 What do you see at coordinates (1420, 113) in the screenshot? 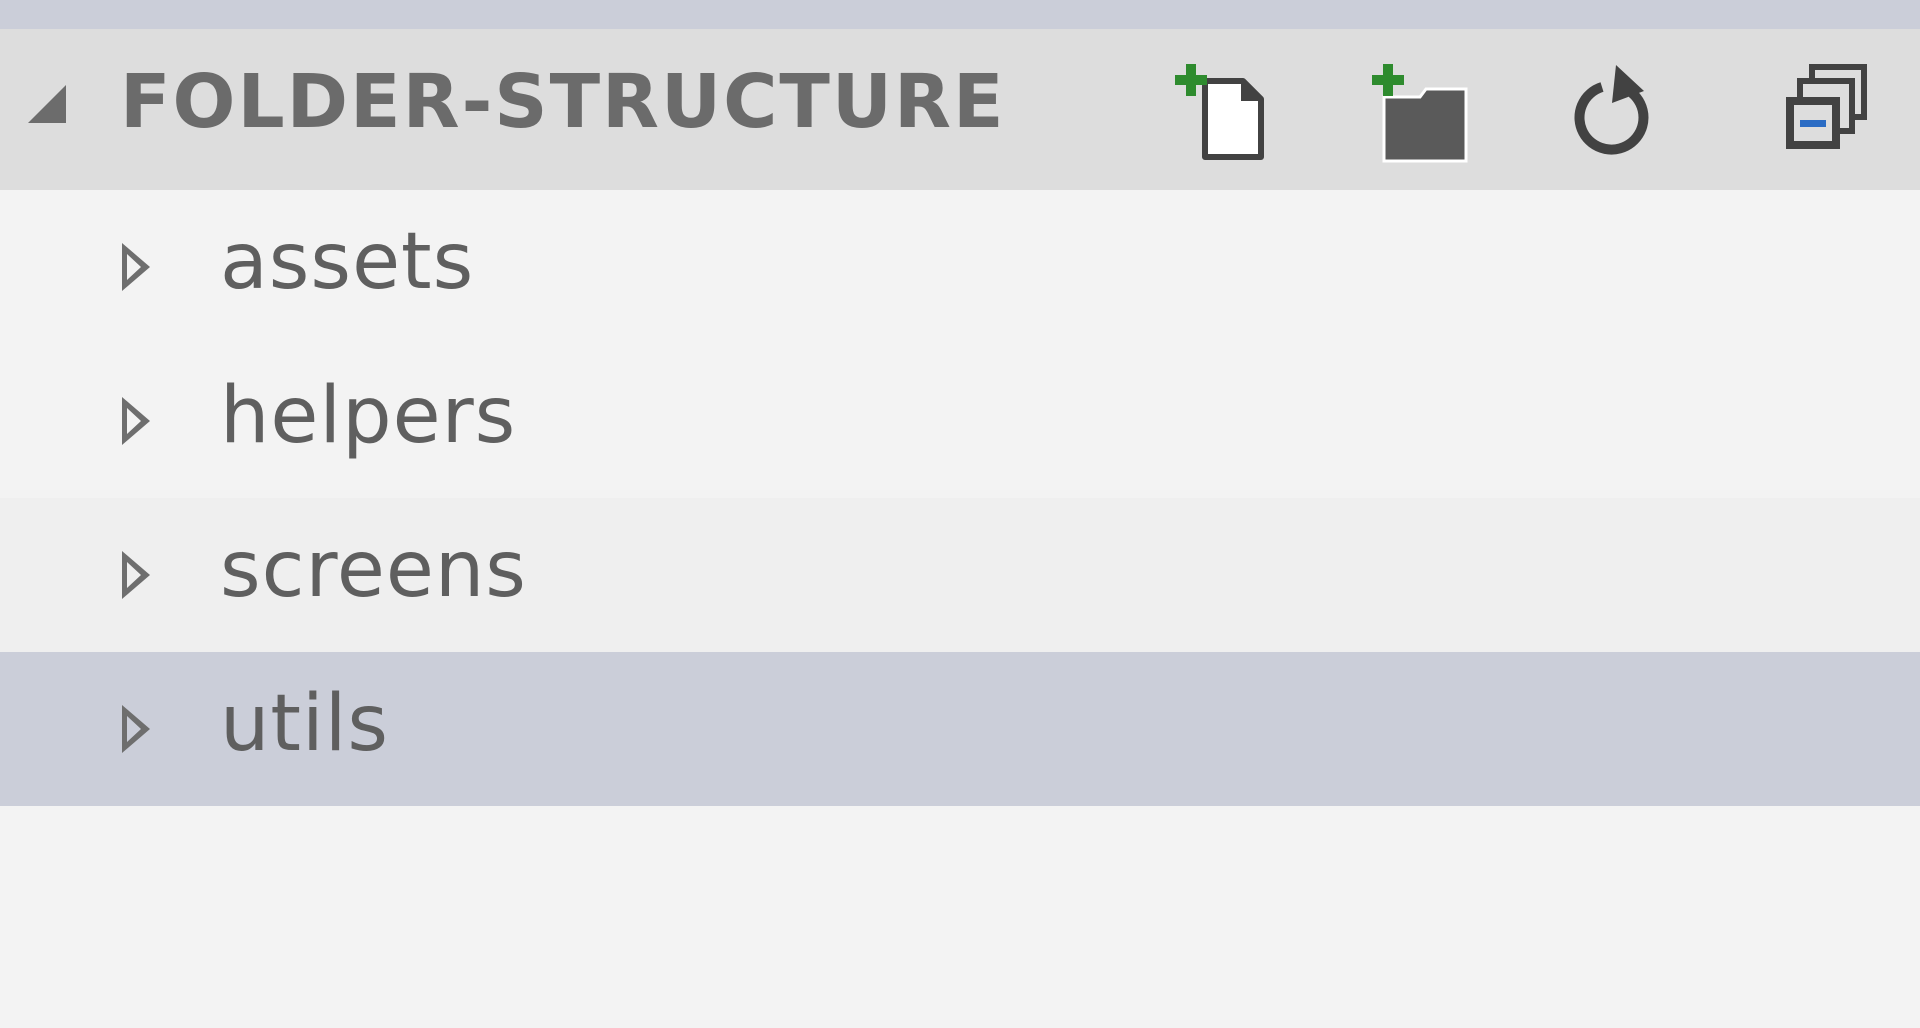
I see `new-folder-icon` at bounding box center [1420, 113].